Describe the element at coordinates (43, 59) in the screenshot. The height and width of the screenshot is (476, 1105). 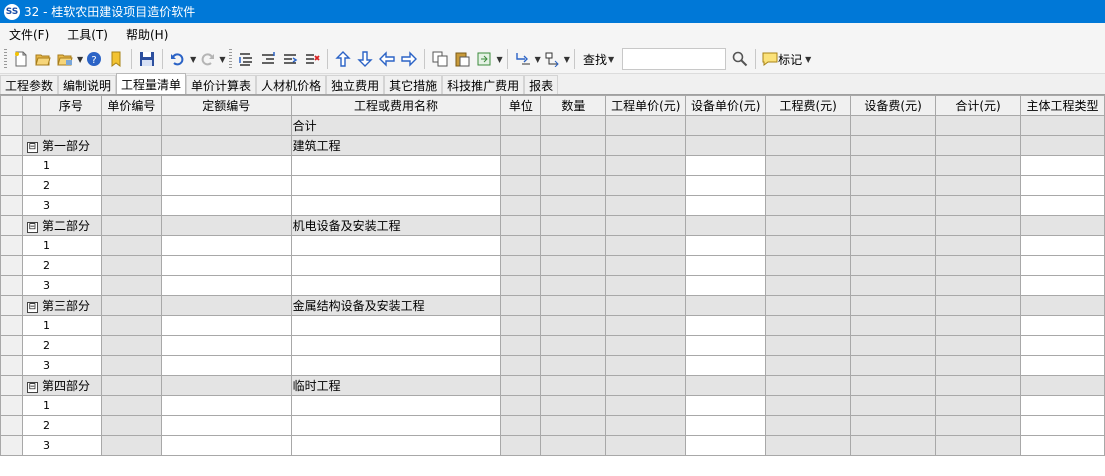
I see `open-folder-button` at that location.